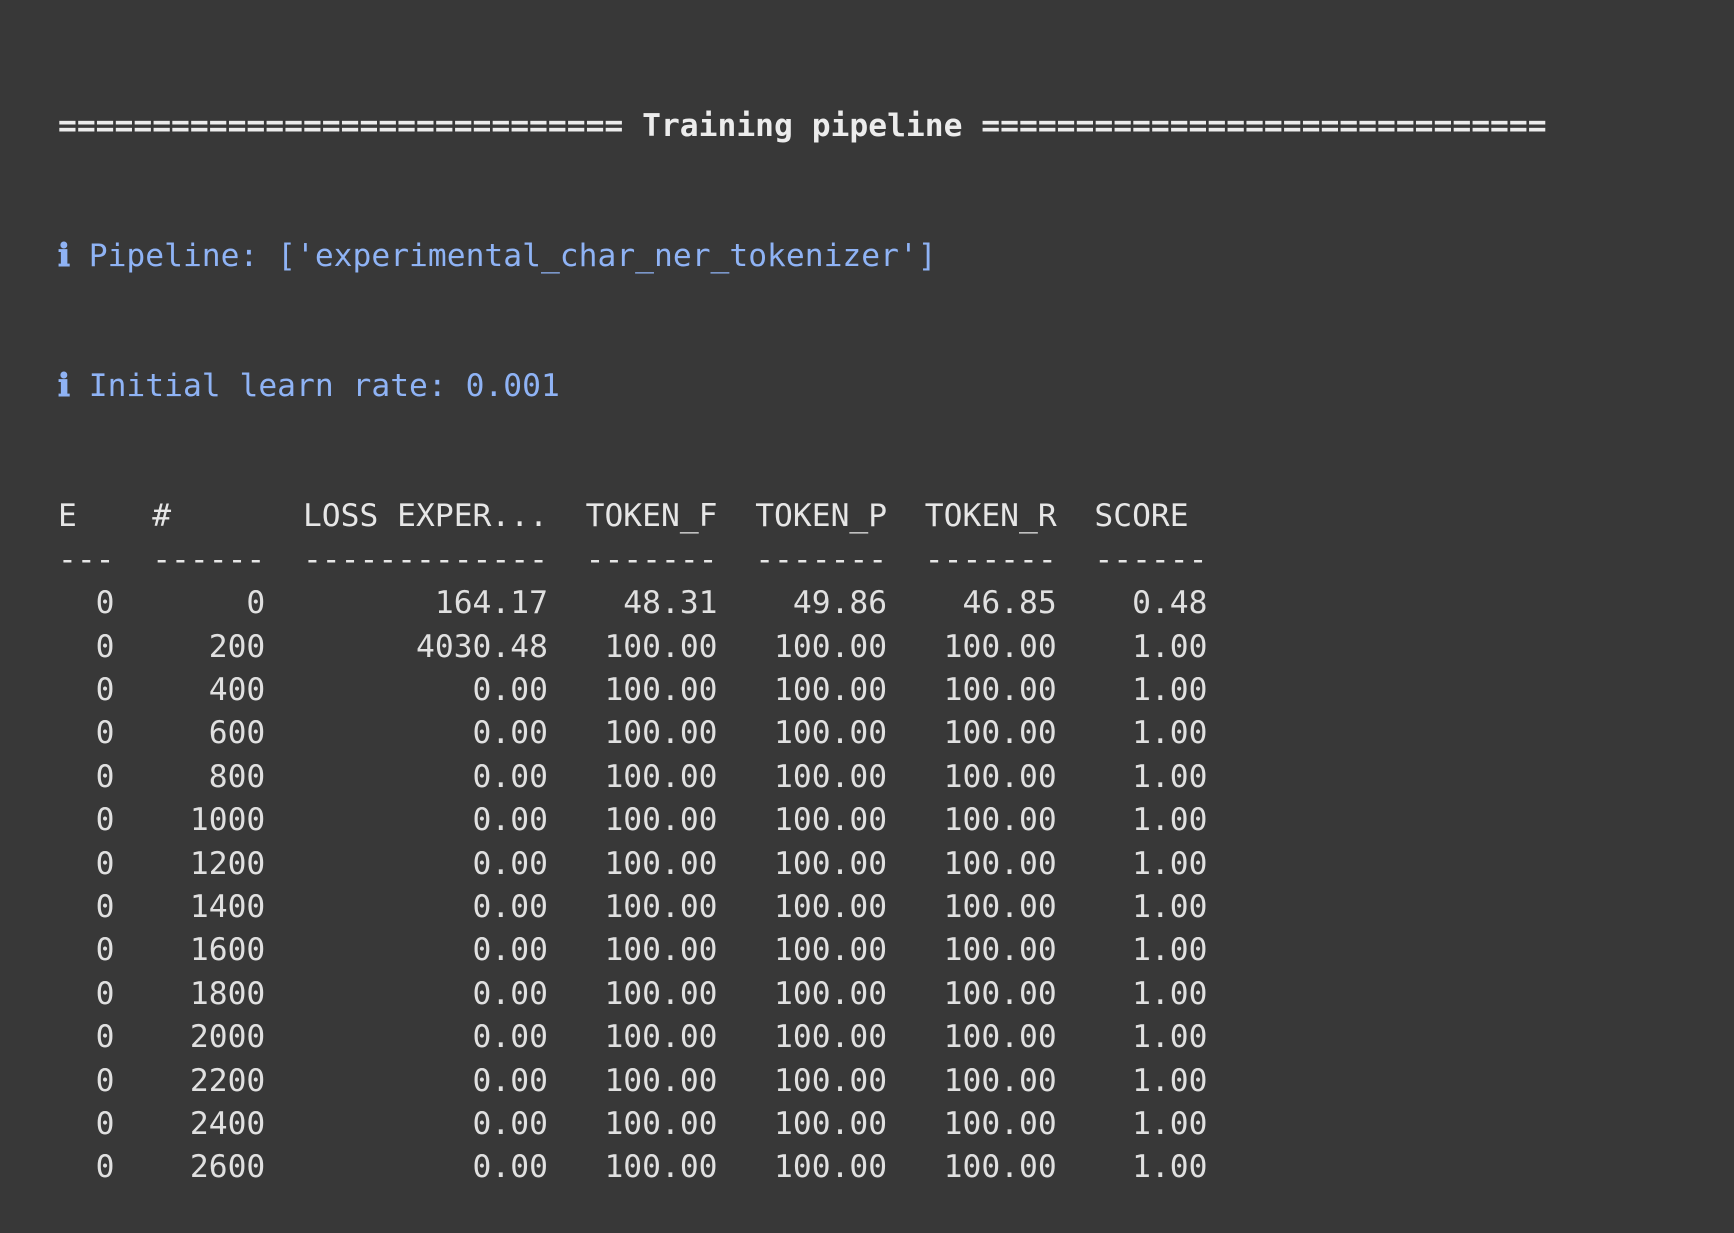  Describe the element at coordinates (86, 516) in the screenshot. I see `hdr-cell: E` at that location.